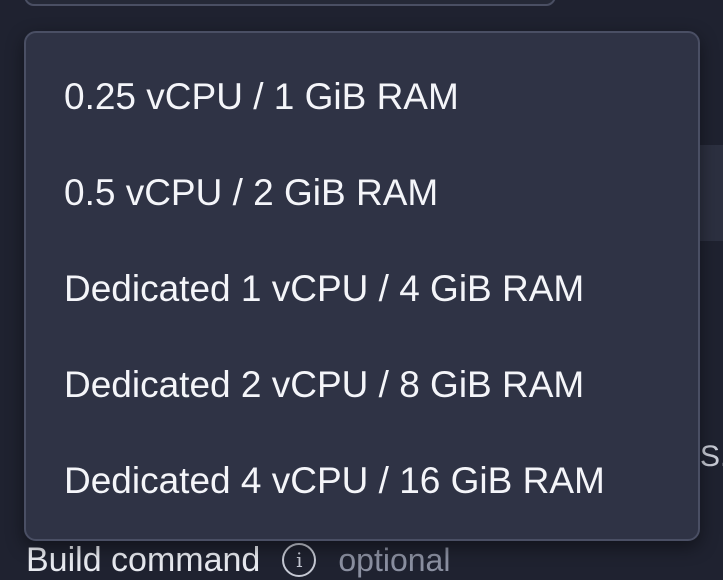 This screenshot has height=580, width=723. I want to click on optional-hint: optional, so click(394, 559).